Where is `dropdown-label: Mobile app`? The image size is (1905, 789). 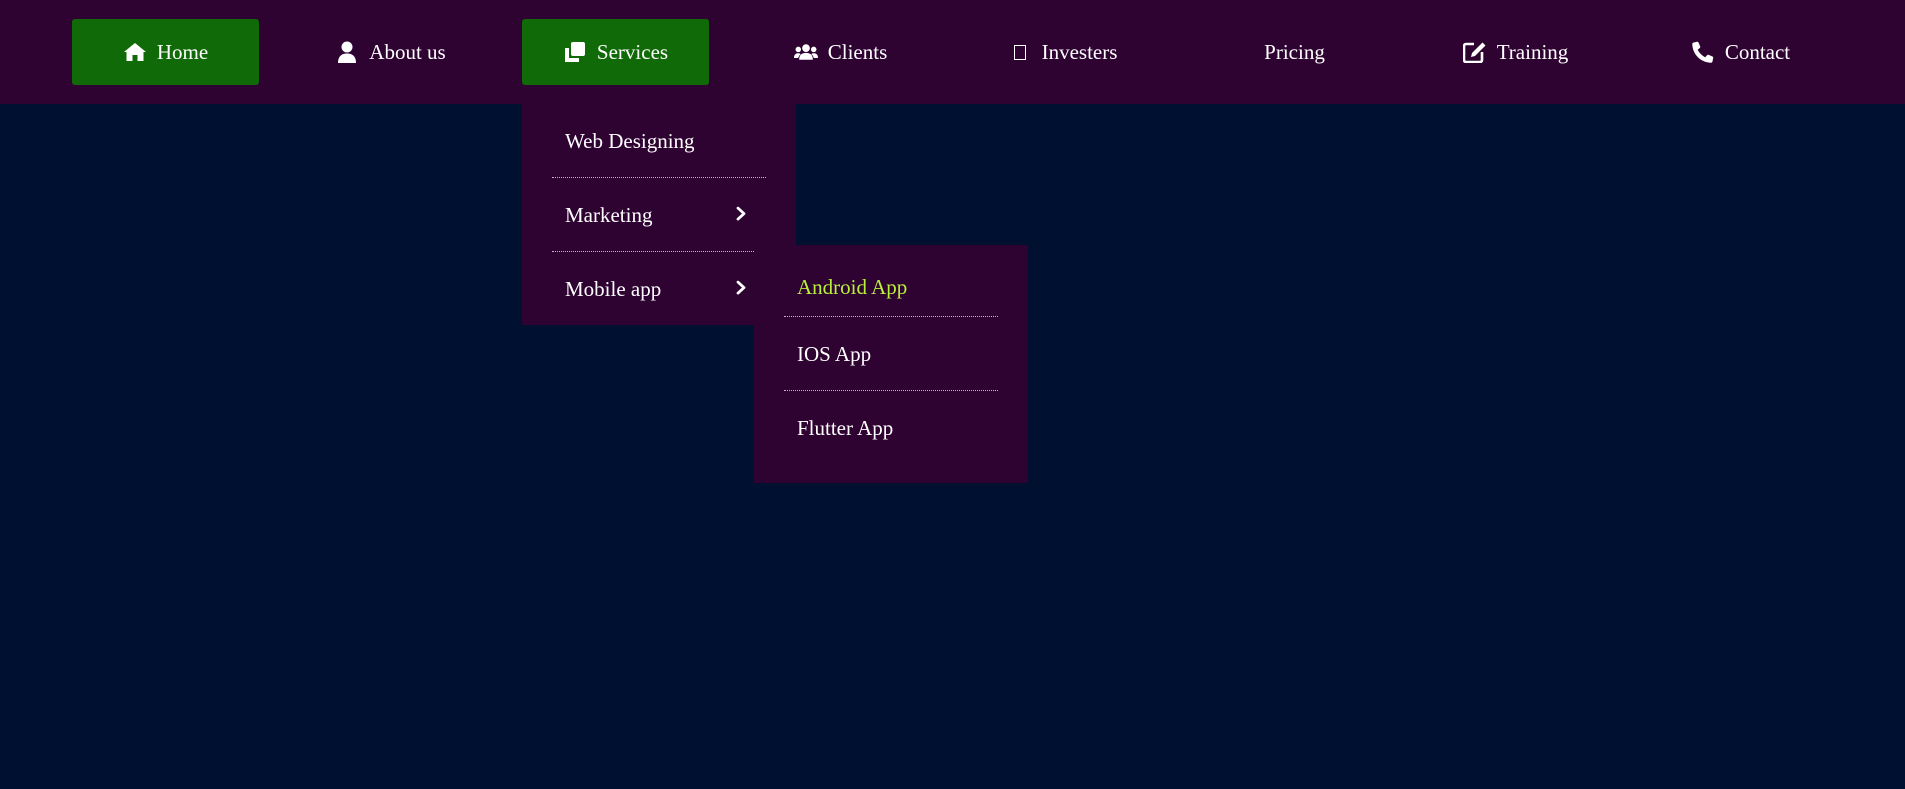 dropdown-label: Mobile app is located at coordinates (613, 288).